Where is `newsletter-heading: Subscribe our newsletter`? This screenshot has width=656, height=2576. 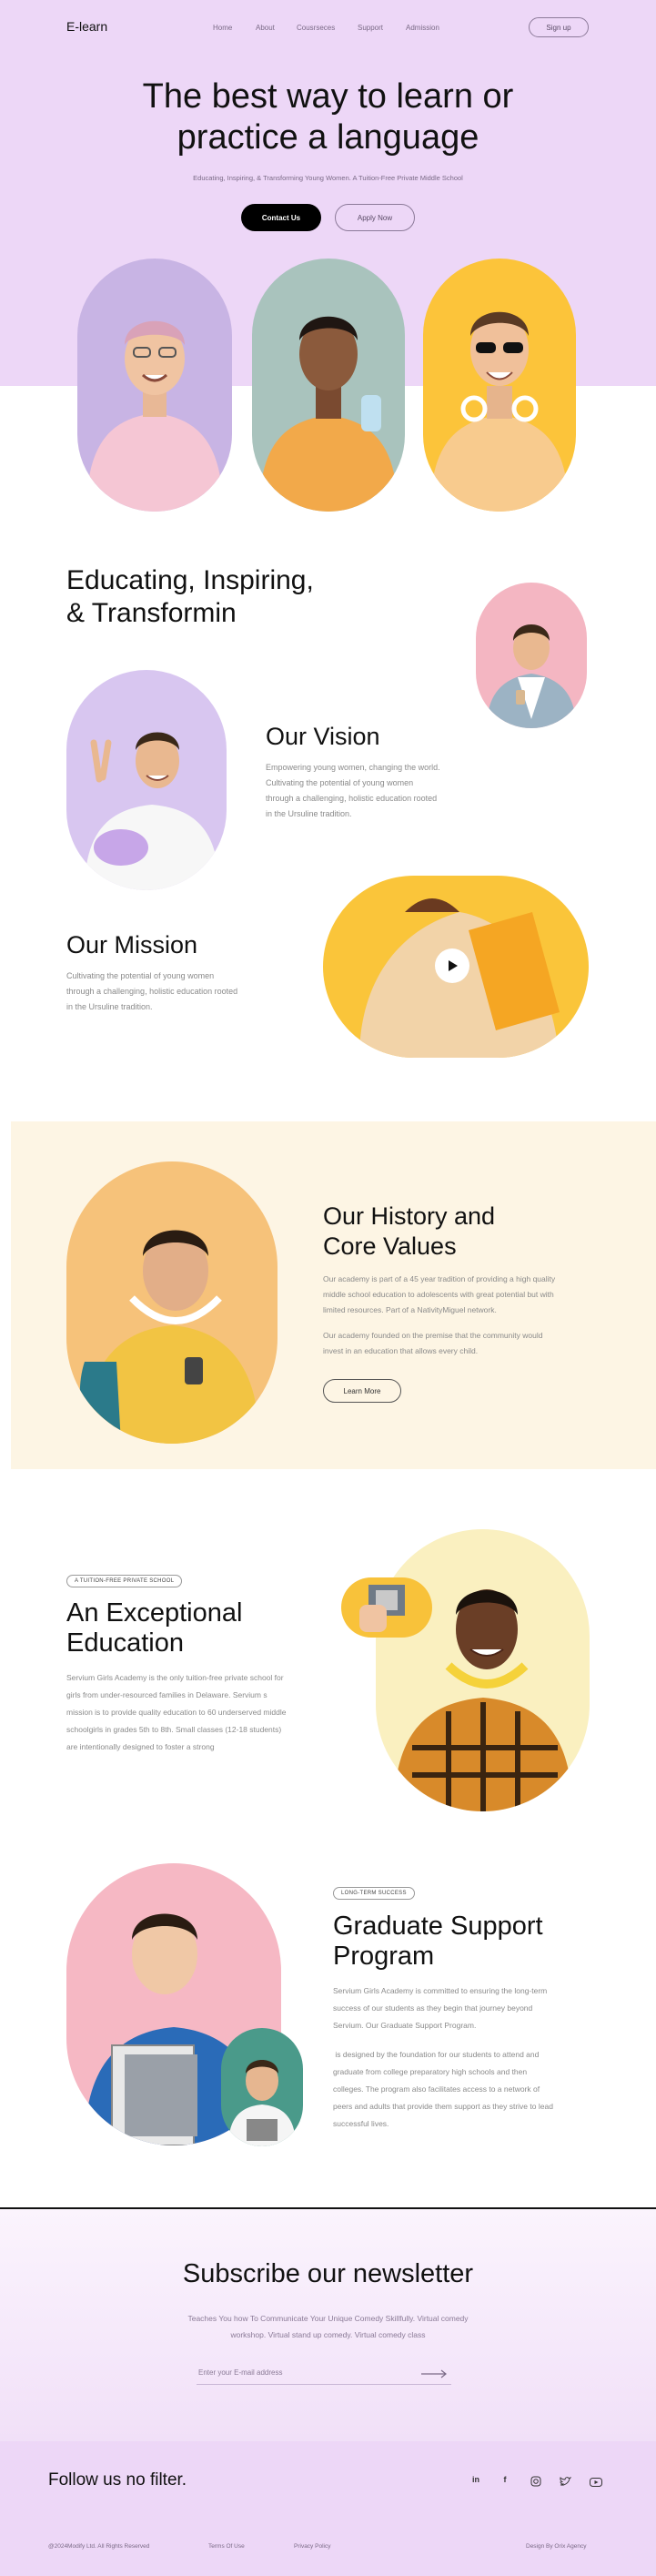 newsletter-heading: Subscribe our newsletter is located at coordinates (328, 2273).